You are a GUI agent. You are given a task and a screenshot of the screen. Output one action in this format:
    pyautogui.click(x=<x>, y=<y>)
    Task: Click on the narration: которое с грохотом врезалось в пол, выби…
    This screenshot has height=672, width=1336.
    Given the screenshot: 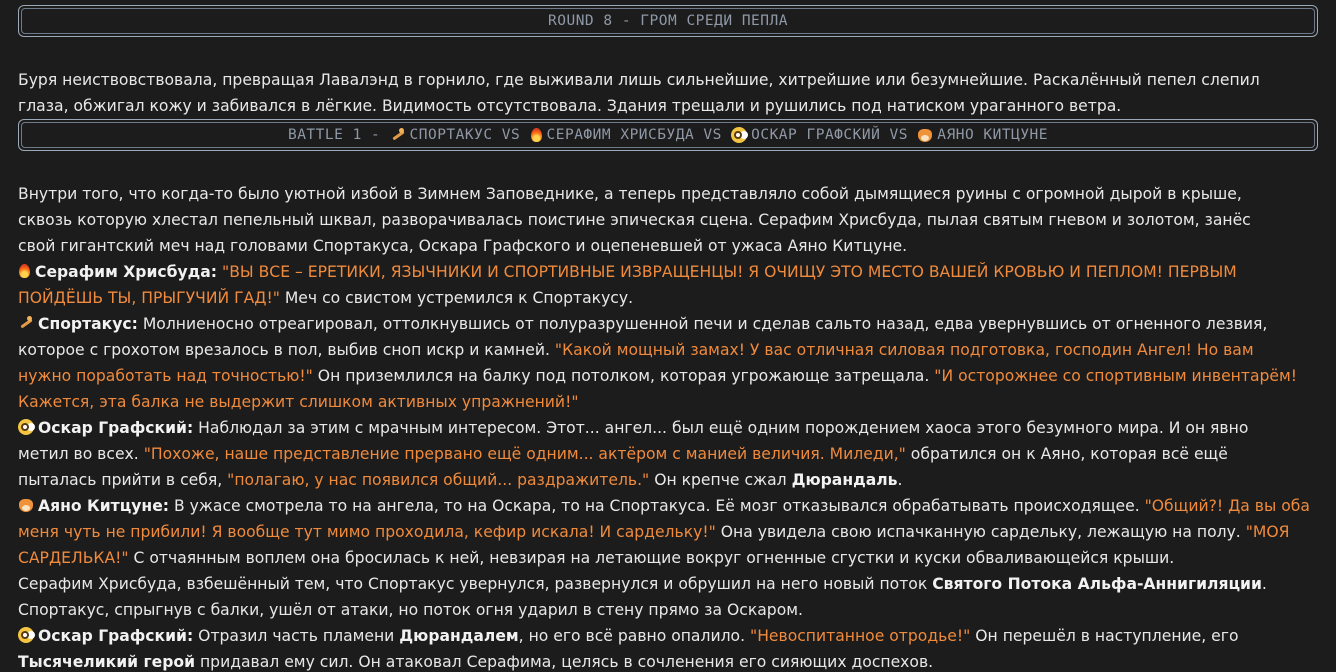 What is the action you would take?
    pyautogui.click(x=286, y=350)
    